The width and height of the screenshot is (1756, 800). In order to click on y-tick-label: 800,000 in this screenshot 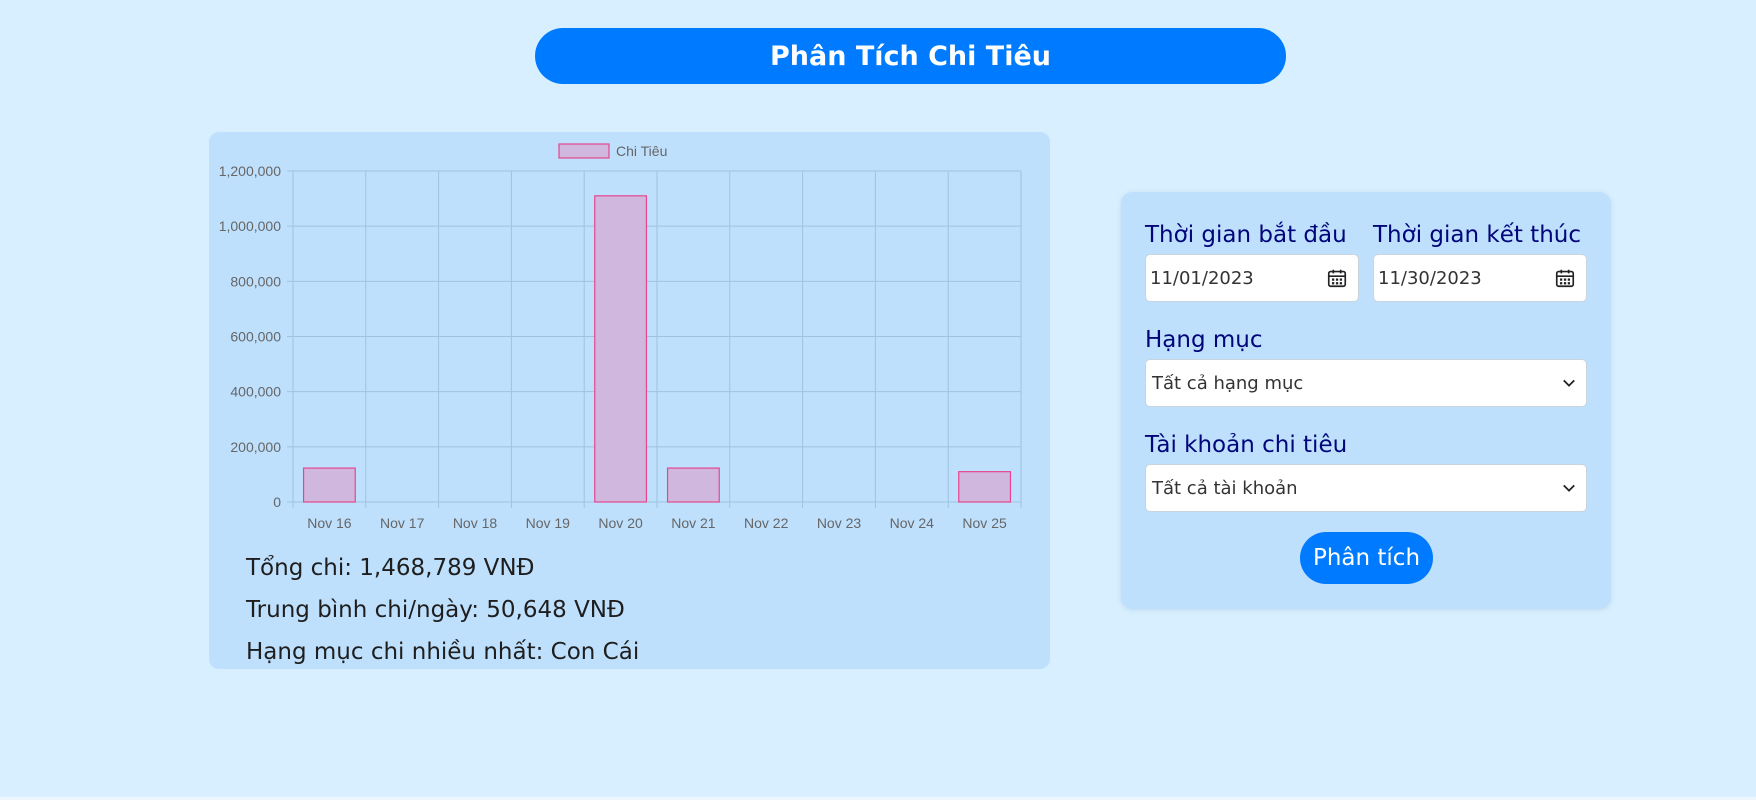, I will do `click(255, 281)`.